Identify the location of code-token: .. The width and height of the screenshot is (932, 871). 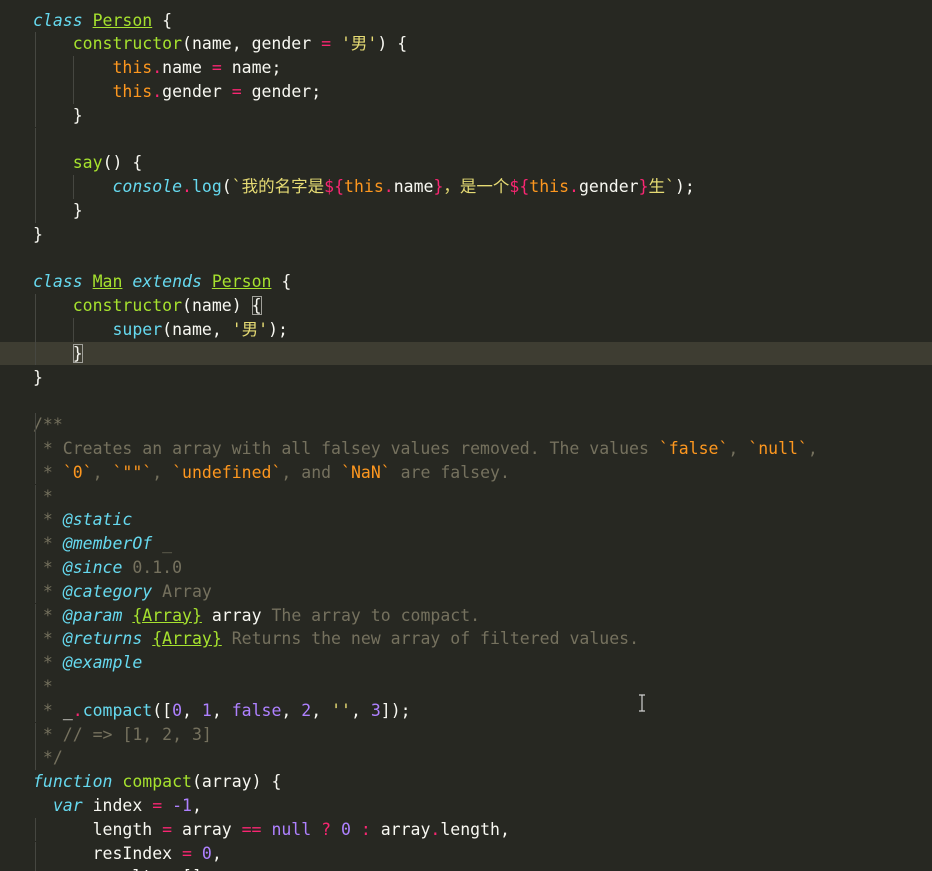
(157, 68).